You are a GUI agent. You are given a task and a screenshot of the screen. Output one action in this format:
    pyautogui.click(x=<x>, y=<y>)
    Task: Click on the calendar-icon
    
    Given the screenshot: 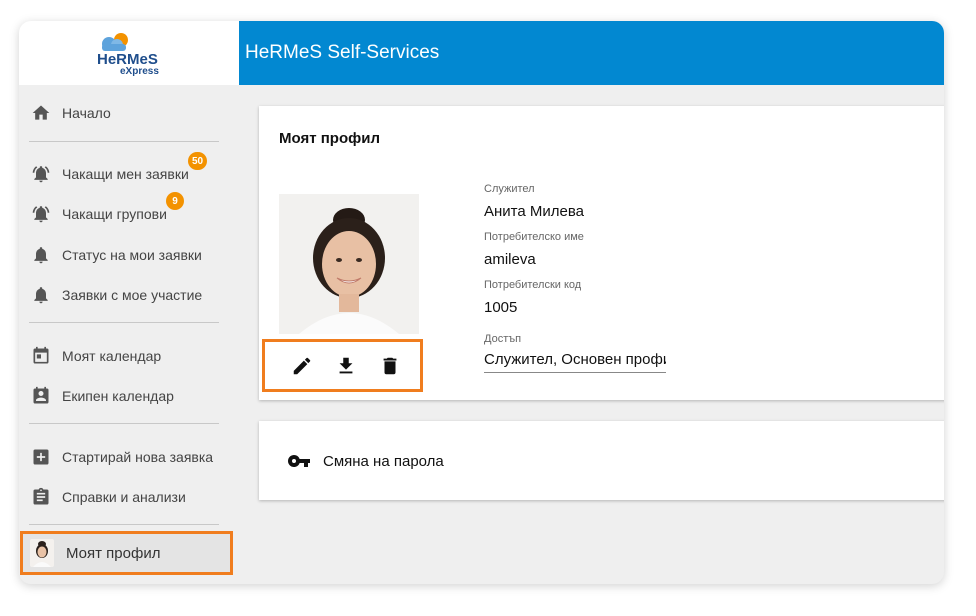 What is the action you would take?
    pyautogui.click(x=41, y=356)
    